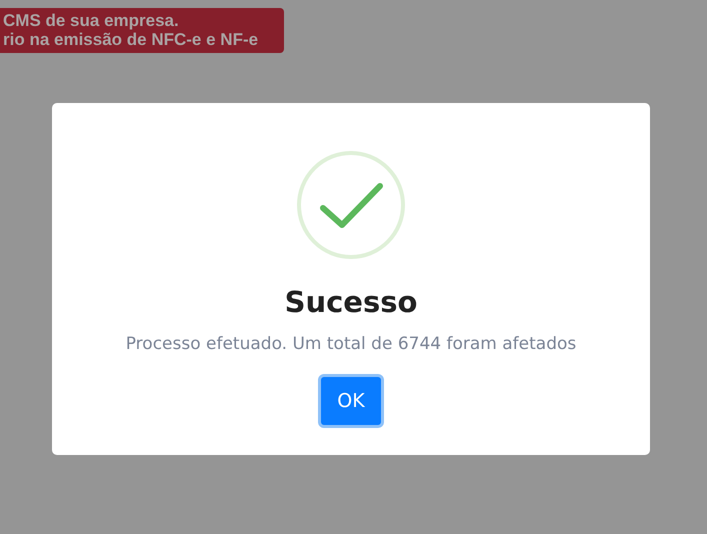 The width and height of the screenshot is (707, 534). Describe the element at coordinates (91, 20) in the screenshot. I see `alert-text: CMS de sua empresa.` at that location.